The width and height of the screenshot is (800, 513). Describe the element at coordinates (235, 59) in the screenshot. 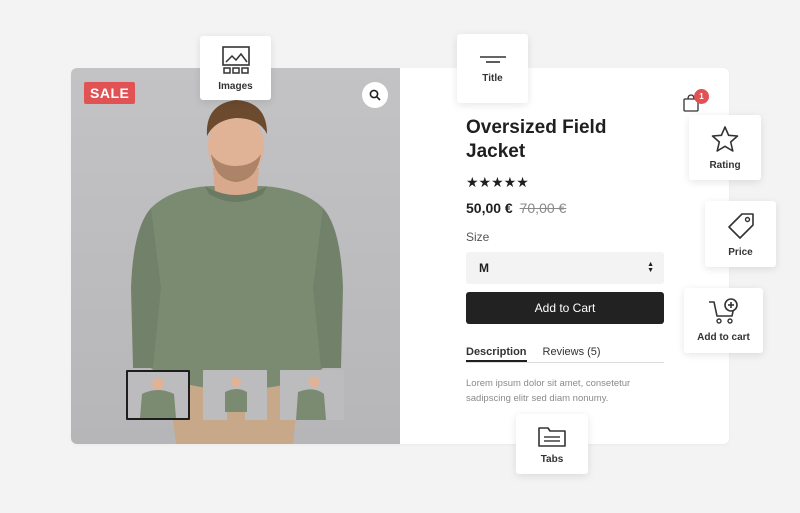

I see `image-icon` at that location.